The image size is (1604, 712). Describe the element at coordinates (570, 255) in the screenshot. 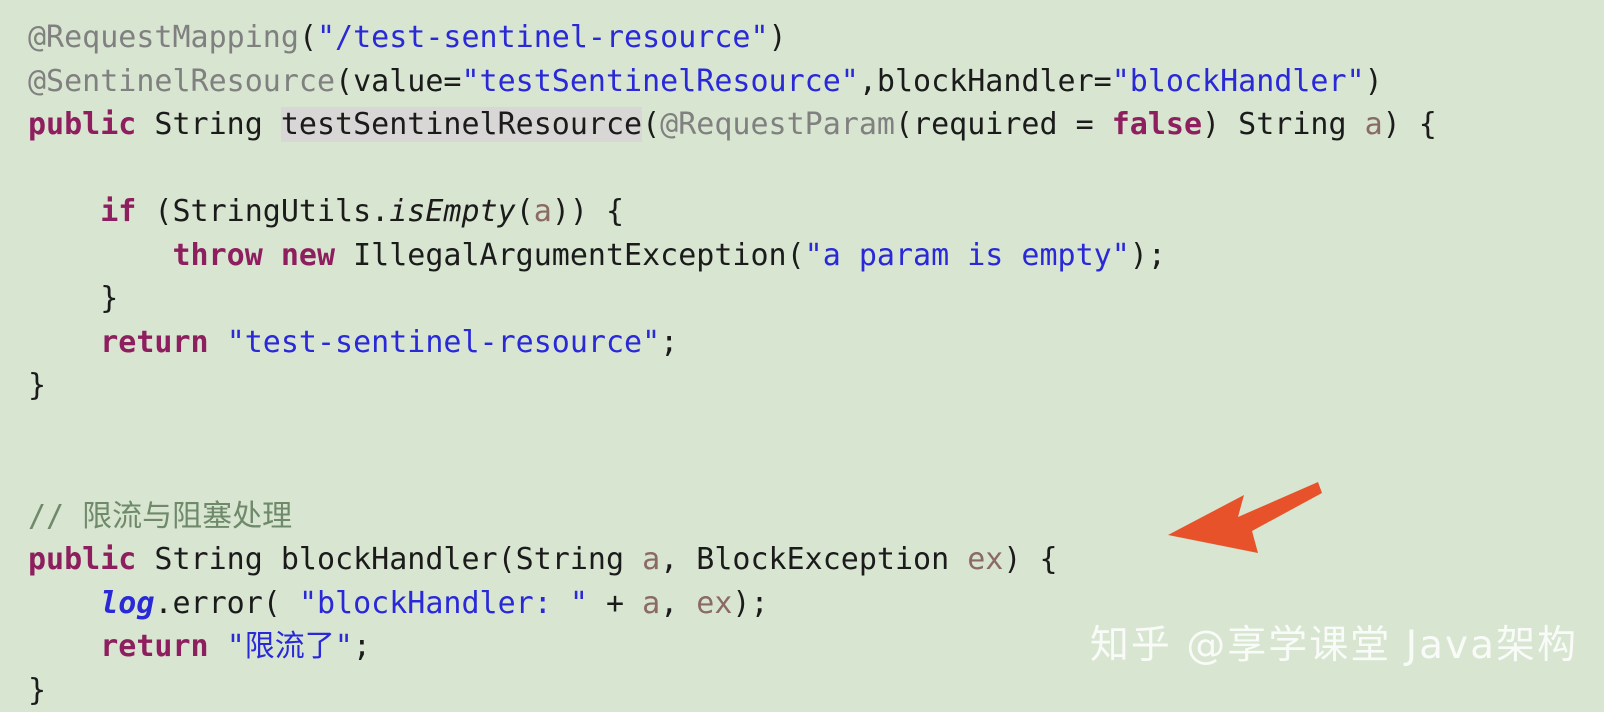

I see `code-token-plain: IllegalArgumentException(` at that location.